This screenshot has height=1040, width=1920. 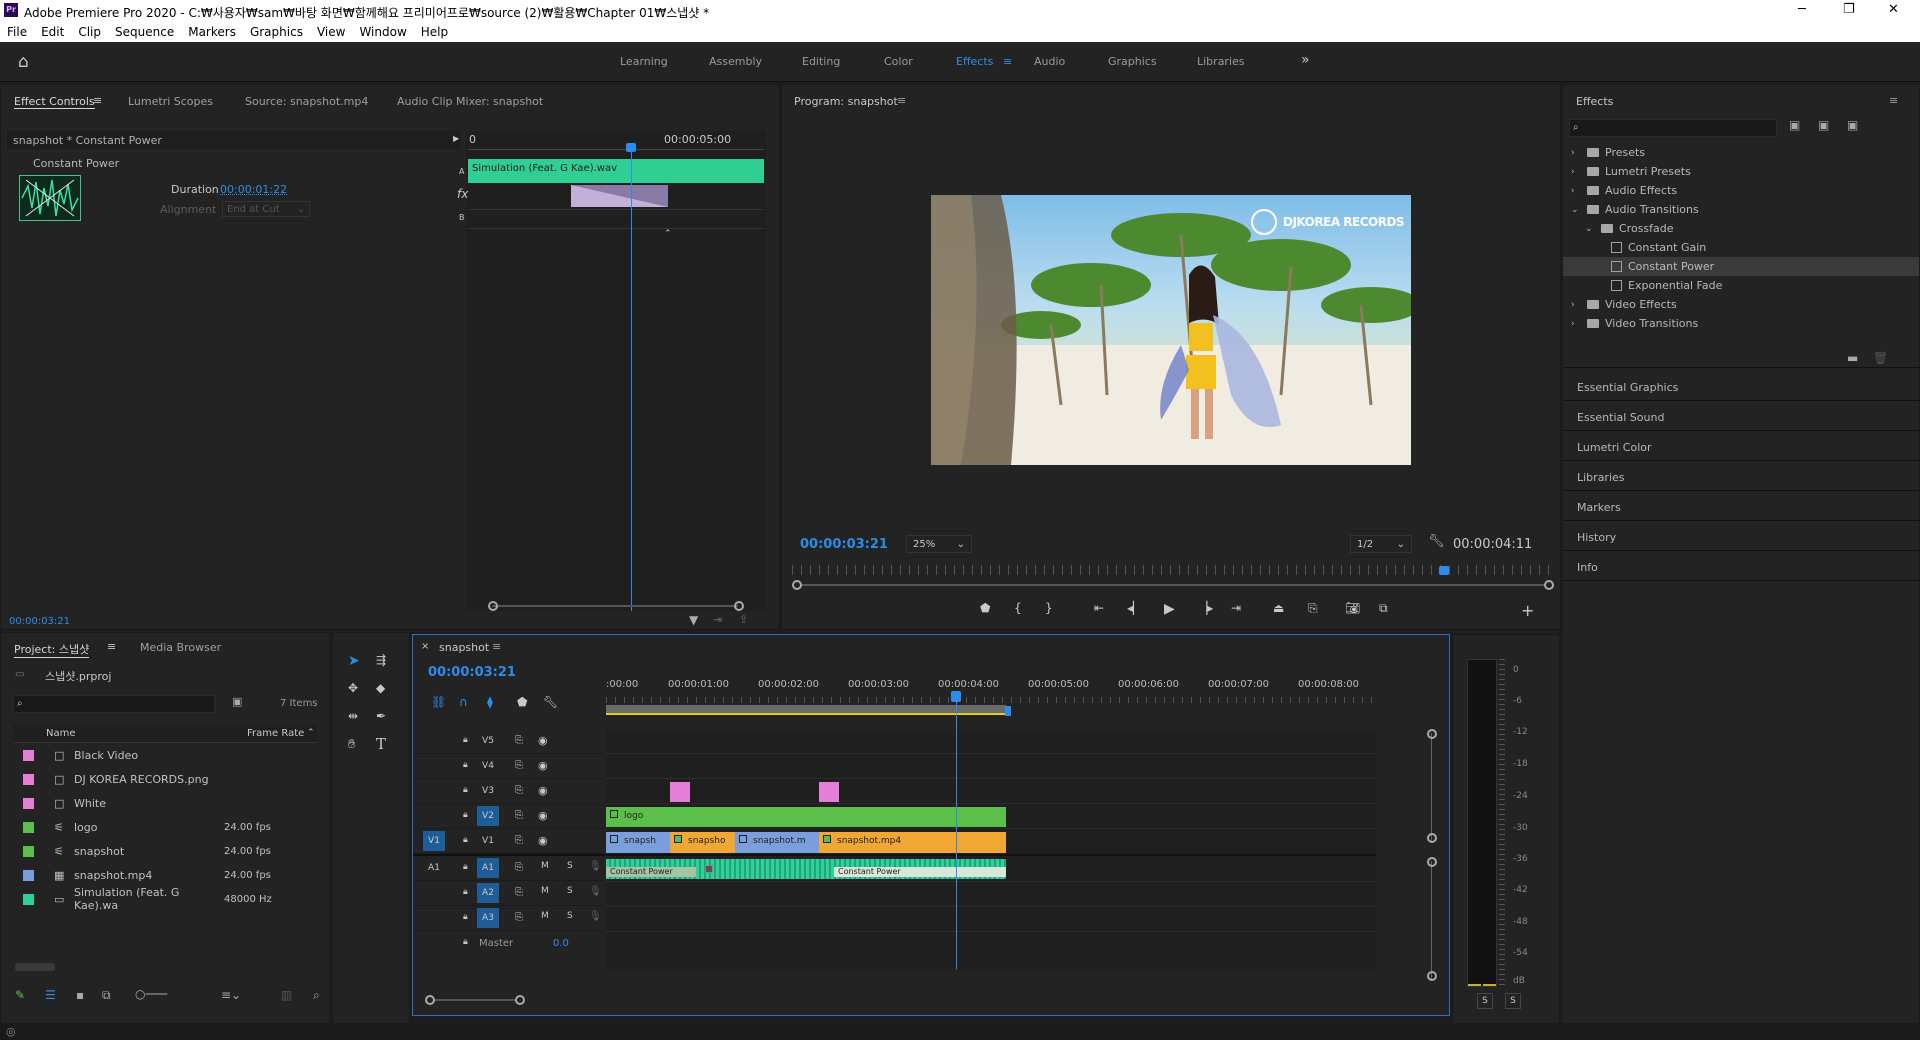 I want to click on work-area-end-handle, so click(x=1008, y=711).